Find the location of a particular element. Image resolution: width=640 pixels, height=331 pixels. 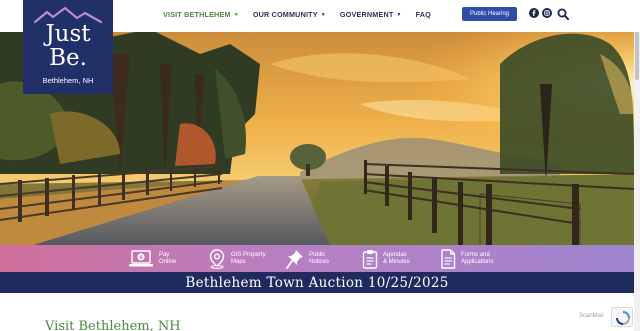

quick-link-gis-maps-label: GIS Property Maps is located at coordinates (248, 258).